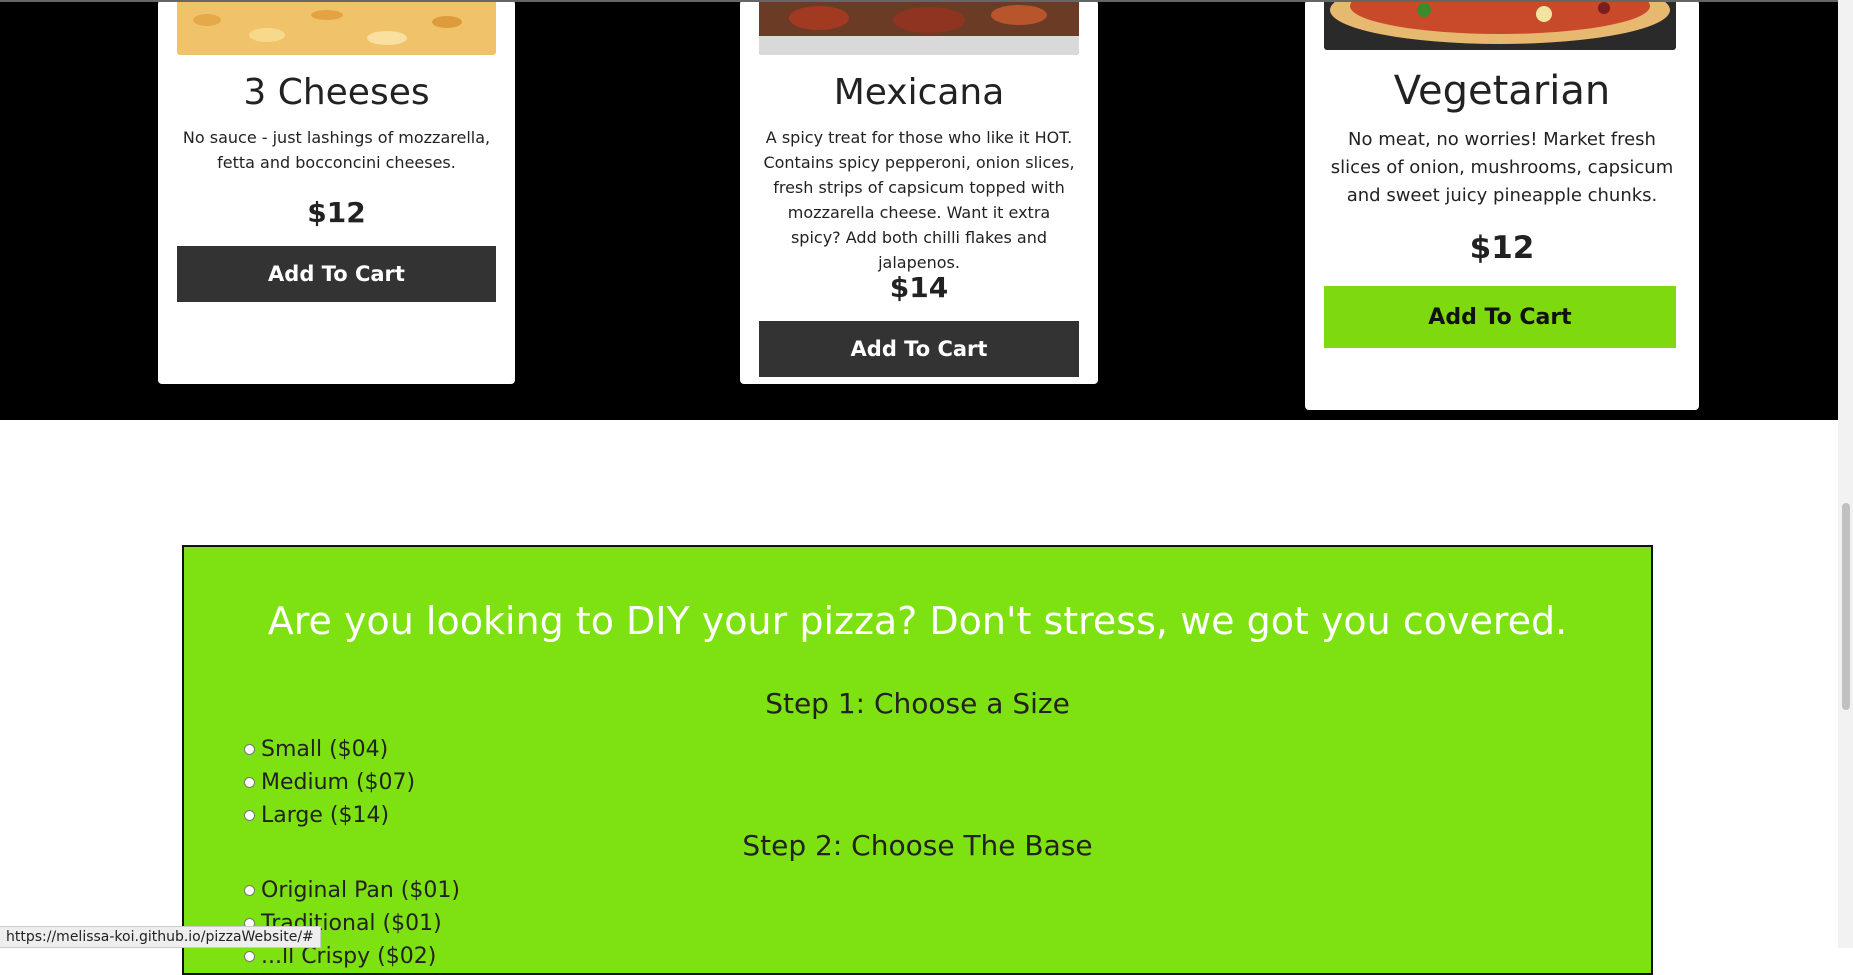 Image resolution: width=1853 pixels, height=975 pixels. What do you see at coordinates (1845, 474) in the screenshot?
I see `page-scrollbar` at bounding box center [1845, 474].